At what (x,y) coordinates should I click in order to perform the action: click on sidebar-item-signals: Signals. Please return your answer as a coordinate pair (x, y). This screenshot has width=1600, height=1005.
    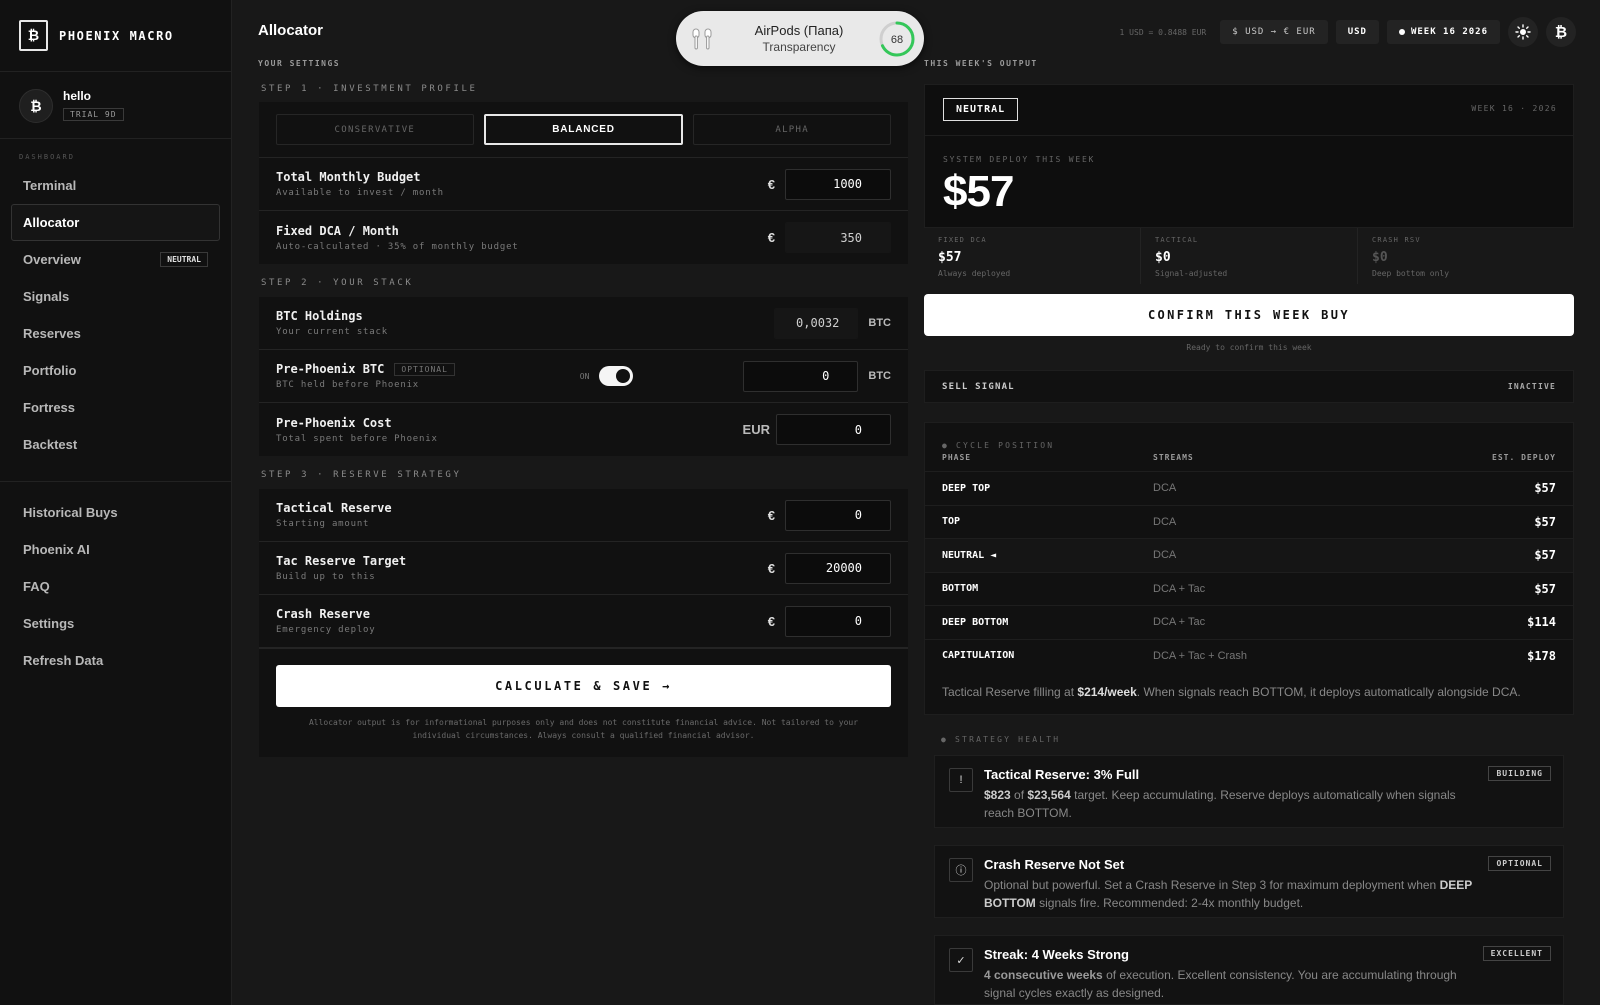
    Looking at the image, I should click on (115, 296).